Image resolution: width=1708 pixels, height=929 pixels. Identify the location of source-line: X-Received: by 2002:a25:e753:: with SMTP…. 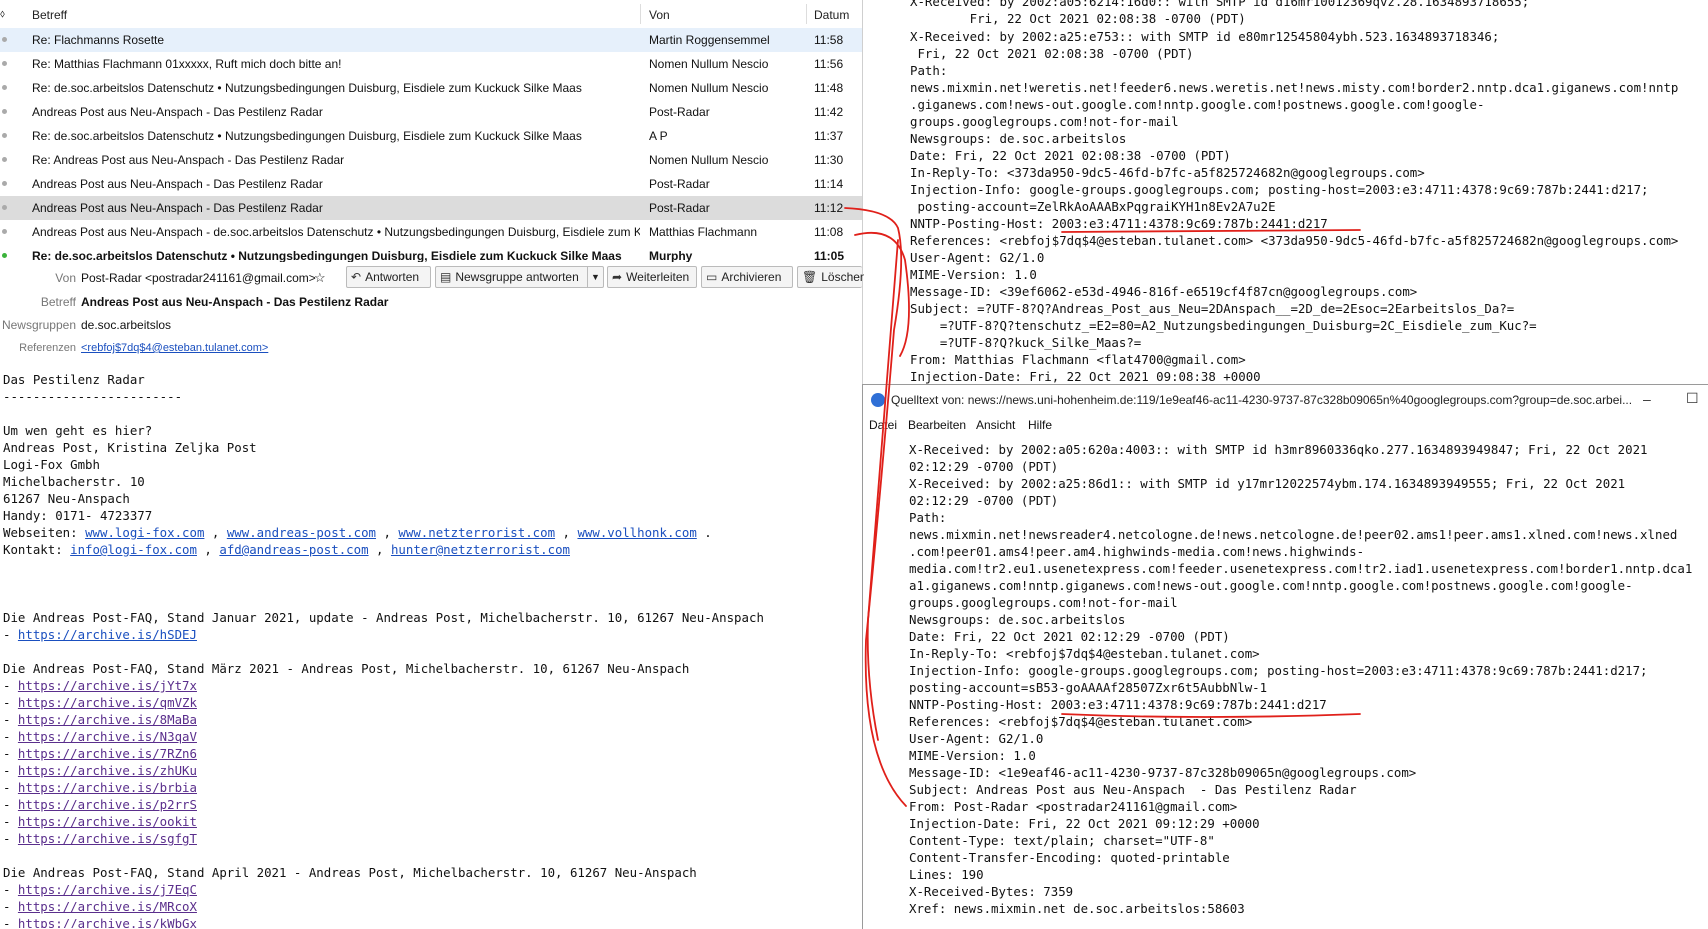
(1205, 36).